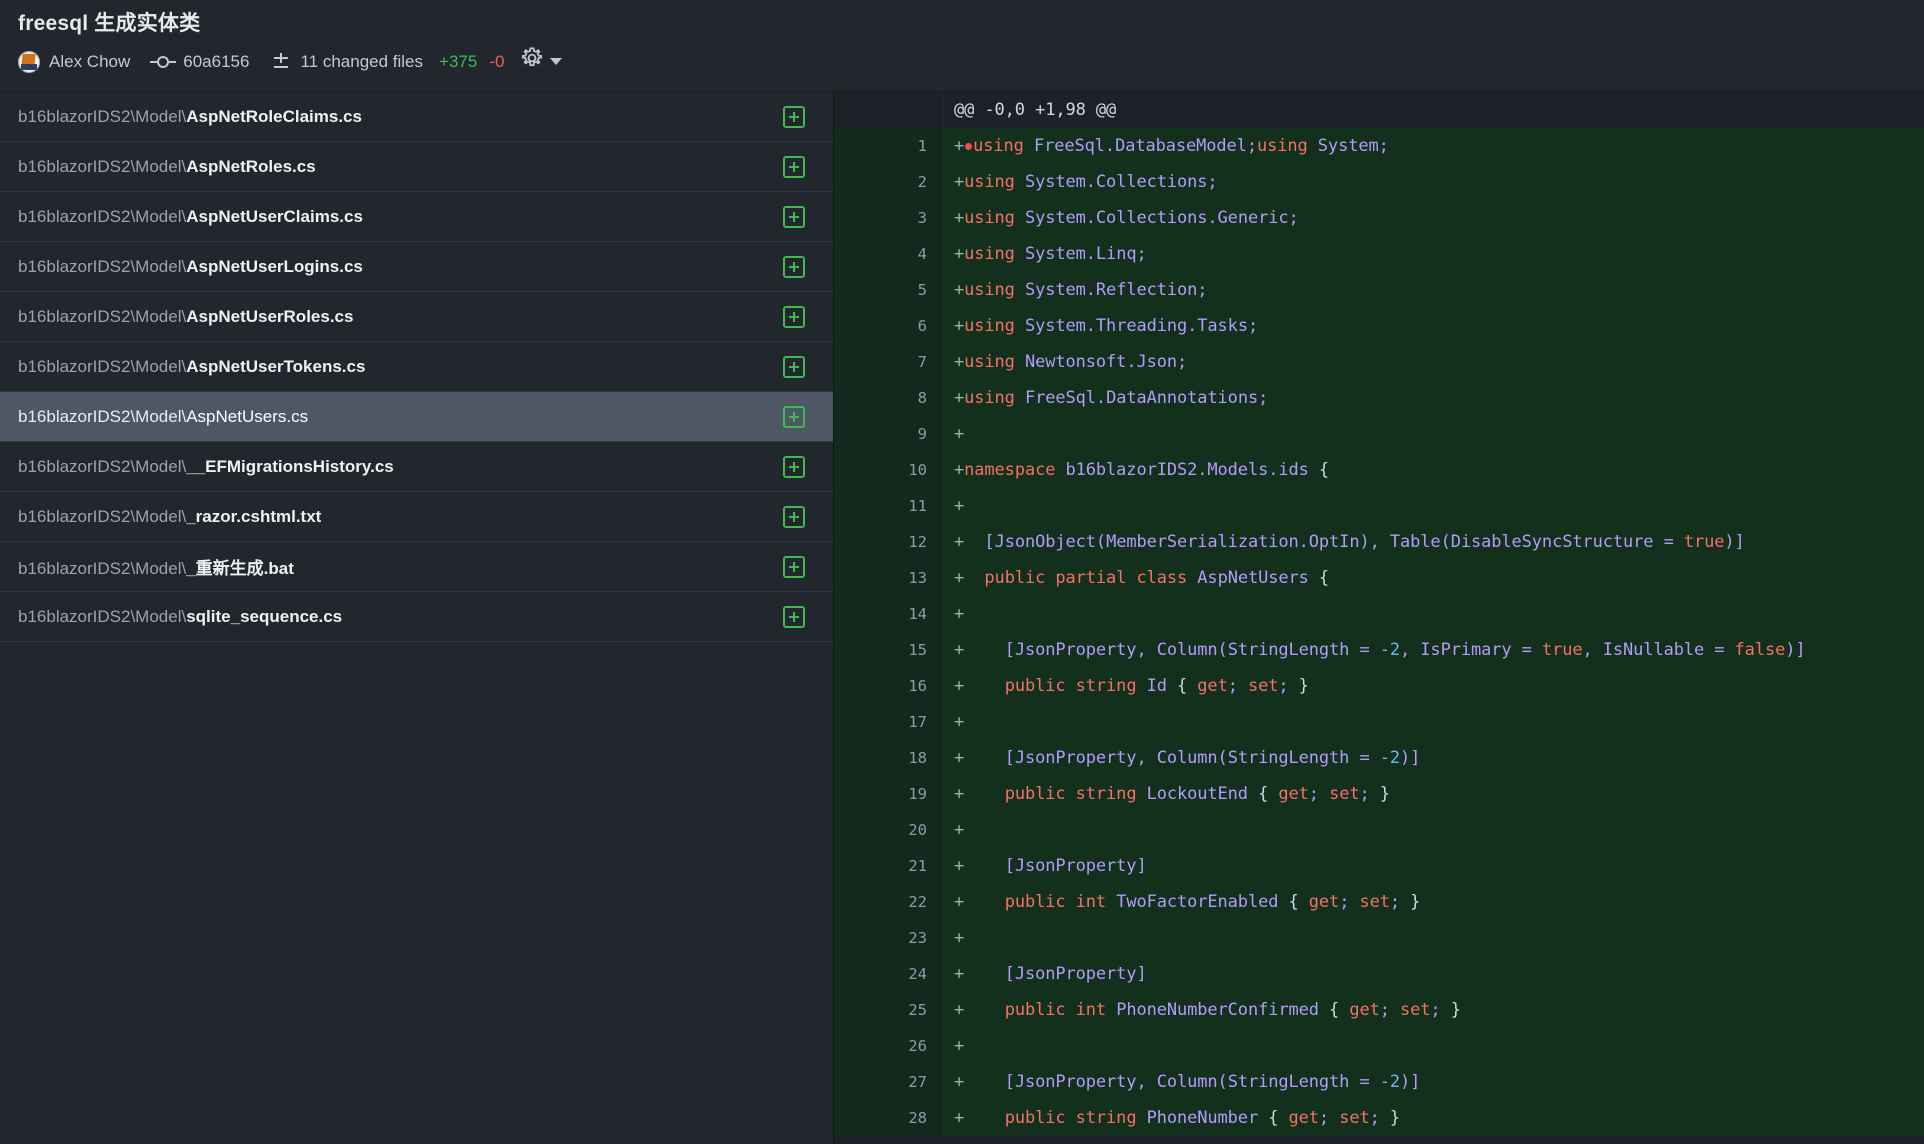  I want to click on file-row: b16blazorIDS2\Model\AspNetUserTokens.cs, so click(416, 367).